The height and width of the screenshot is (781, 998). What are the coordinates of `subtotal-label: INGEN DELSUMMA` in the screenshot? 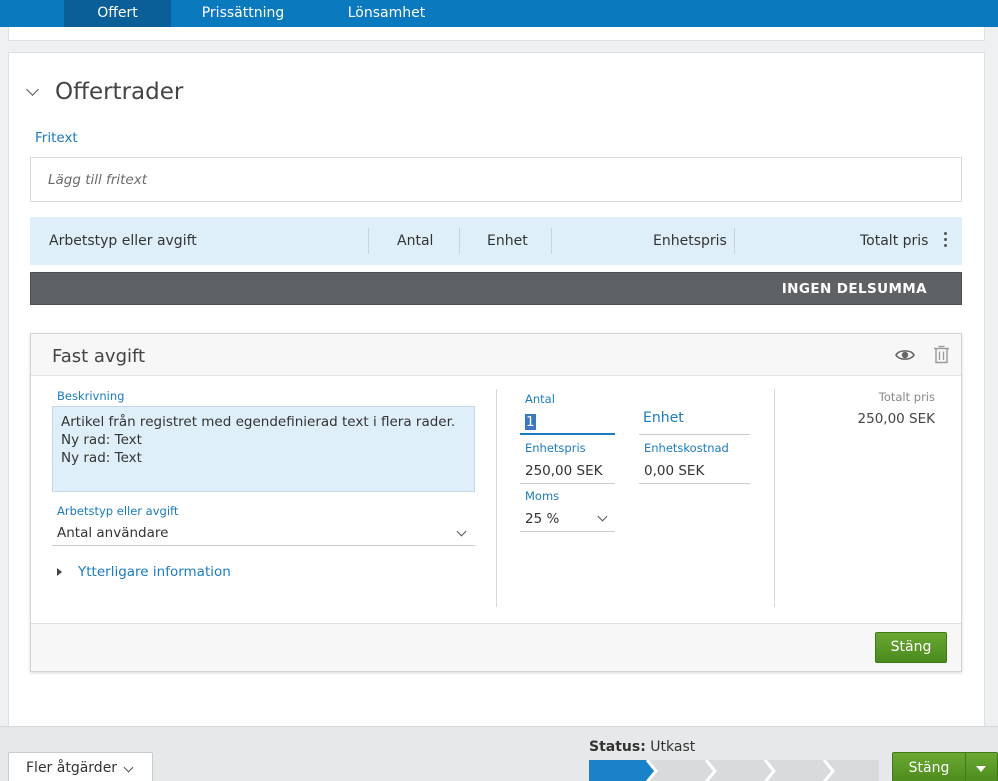 It's located at (854, 289).